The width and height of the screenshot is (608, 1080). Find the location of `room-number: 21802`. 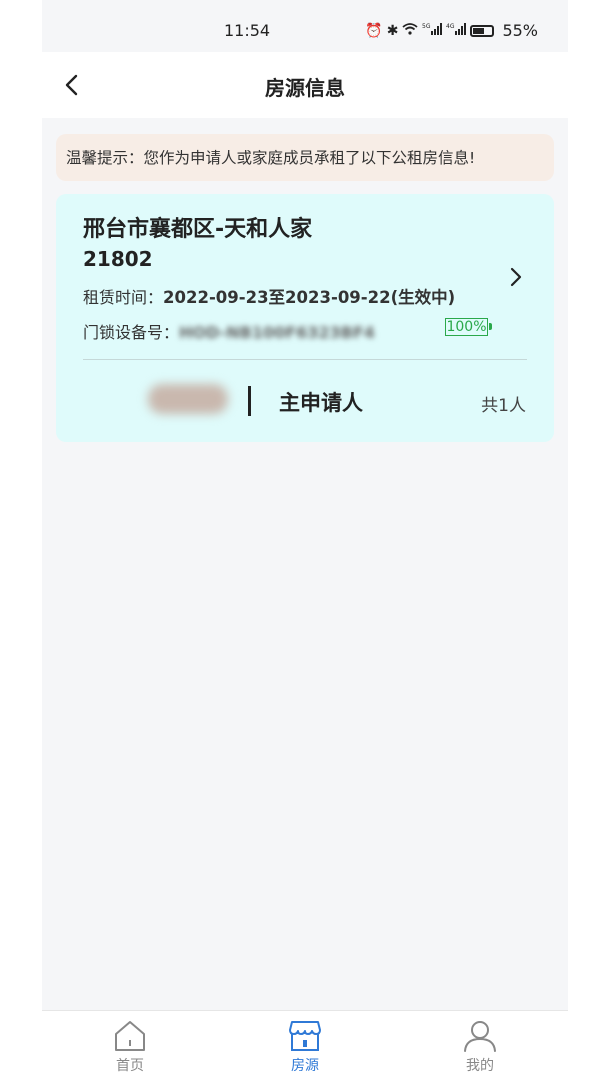

room-number: 21802 is located at coordinates (118, 259).